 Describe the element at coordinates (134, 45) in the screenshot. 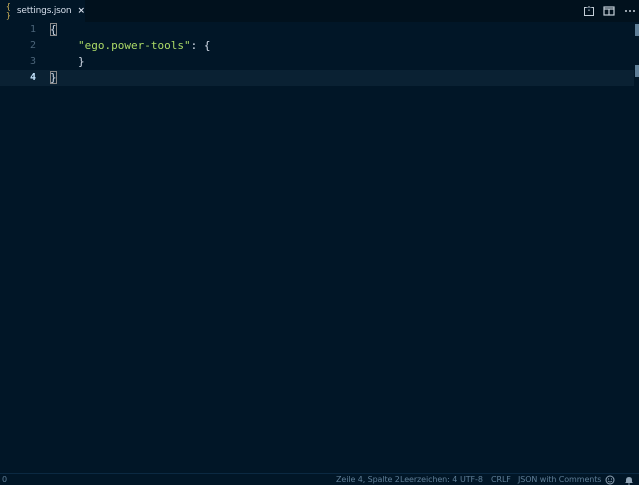

I see `json-key: "ego.power-tools"` at that location.